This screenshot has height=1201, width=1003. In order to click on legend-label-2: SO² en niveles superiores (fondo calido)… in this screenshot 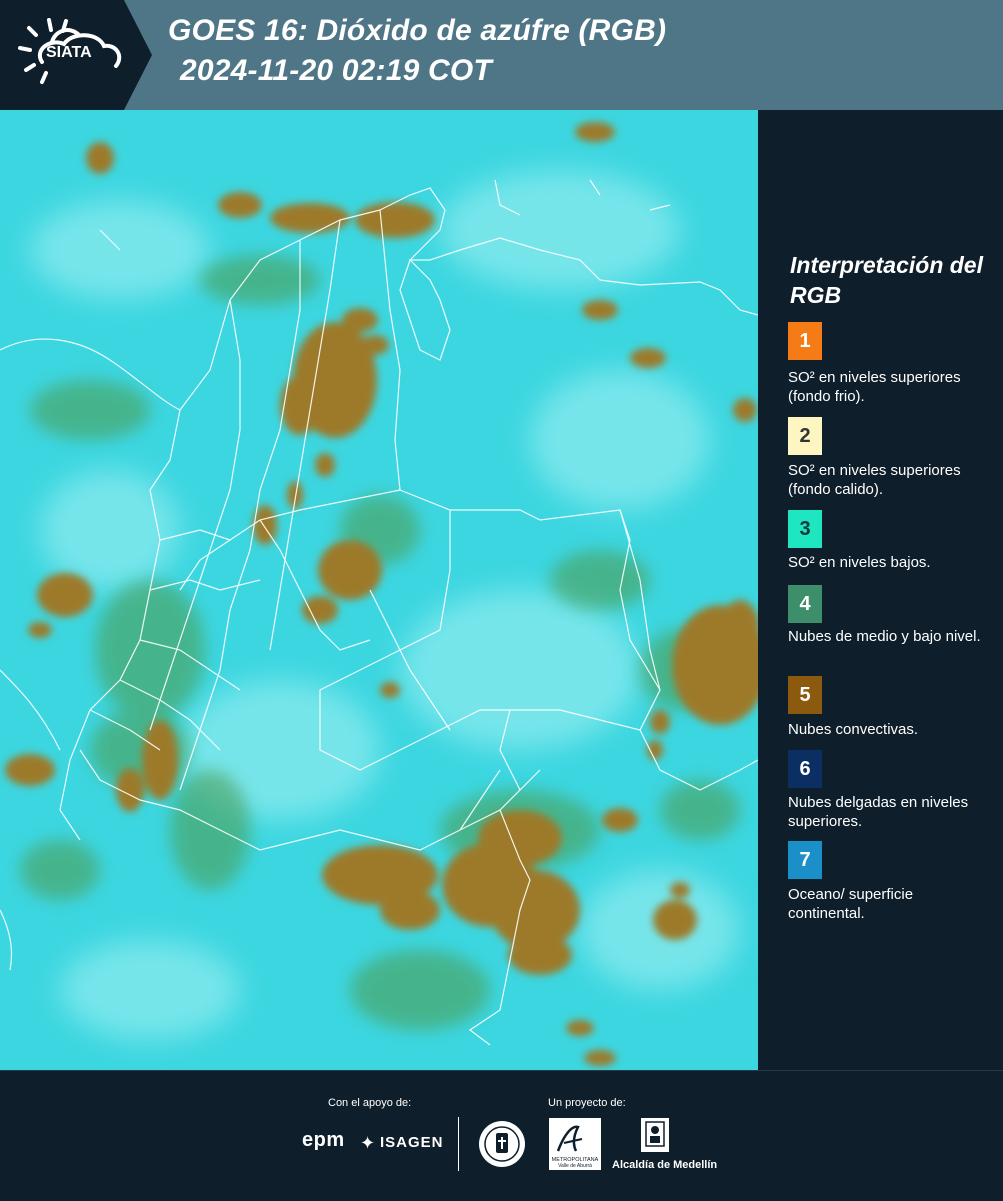, I will do `click(874, 480)`.